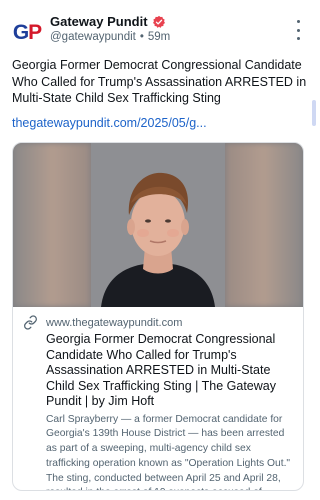 The height and width of the screenshot is (500, 320). What do you see at coordinates (93, 37) in the screenshot?
I see `handle: @gatewaypundit` at bounding box center [93, 37].